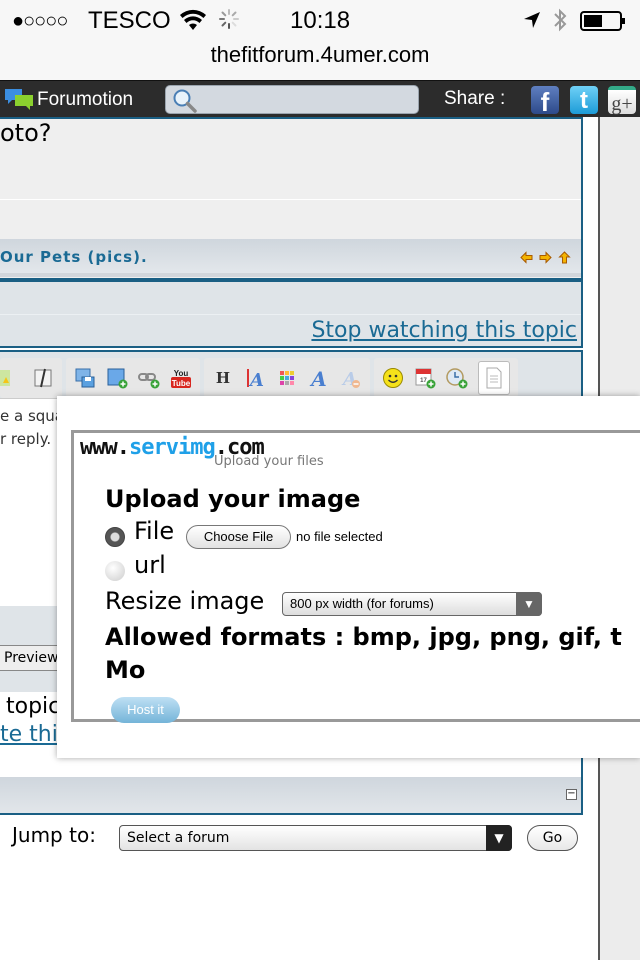  I want to click on font-icon: A, so click(319, 378).